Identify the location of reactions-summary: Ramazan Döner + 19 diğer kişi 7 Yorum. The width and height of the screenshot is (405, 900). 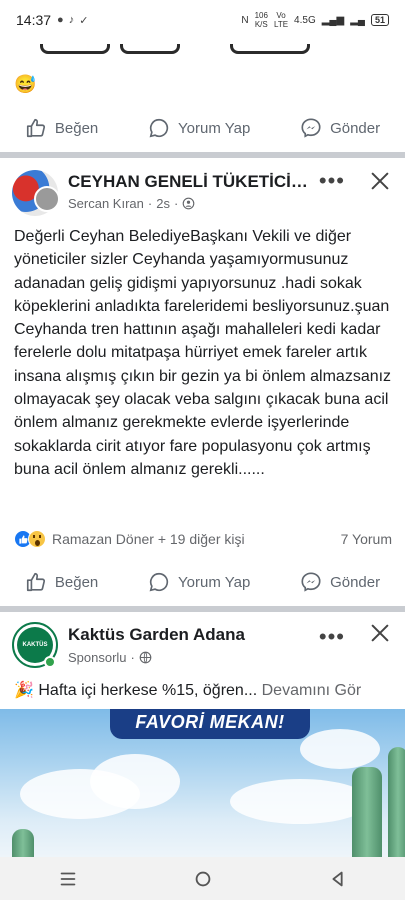
(203, 539).